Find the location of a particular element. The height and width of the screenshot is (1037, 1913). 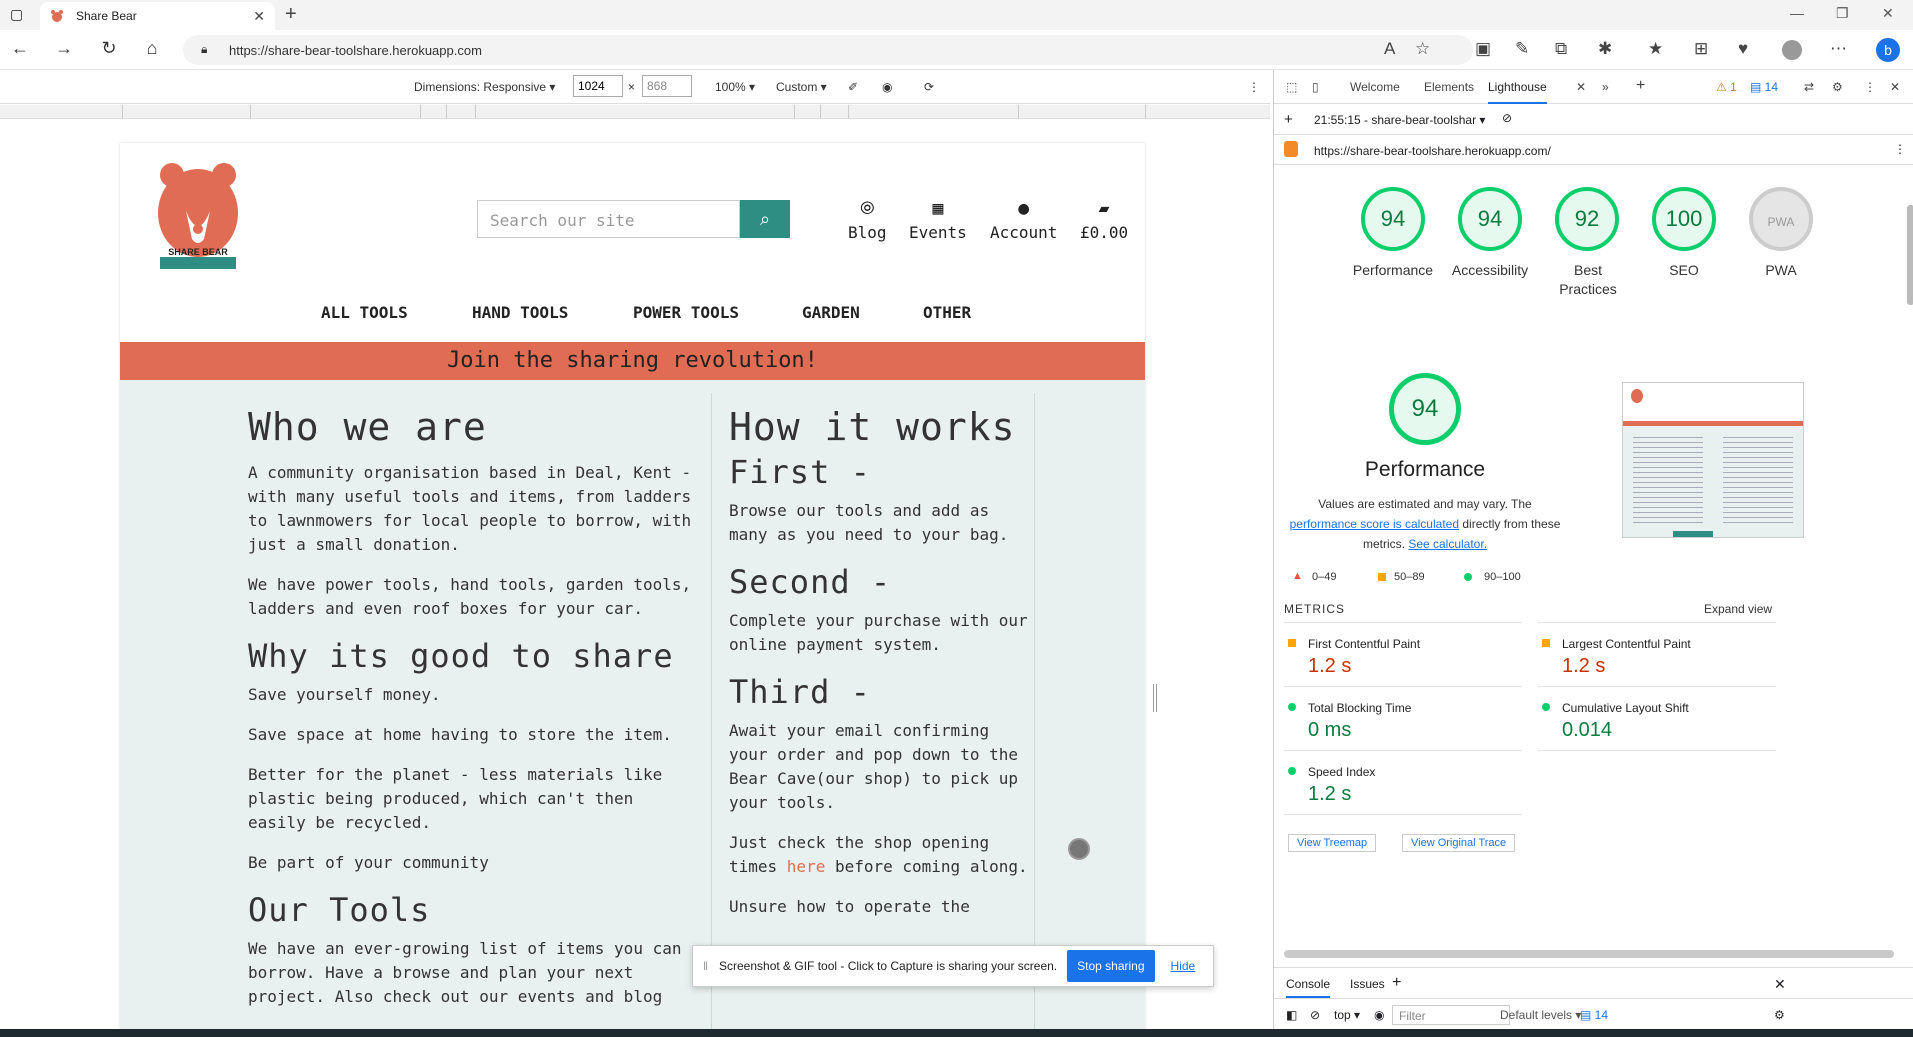

nav-account: ● Account is located at coordinates (1023, 220).